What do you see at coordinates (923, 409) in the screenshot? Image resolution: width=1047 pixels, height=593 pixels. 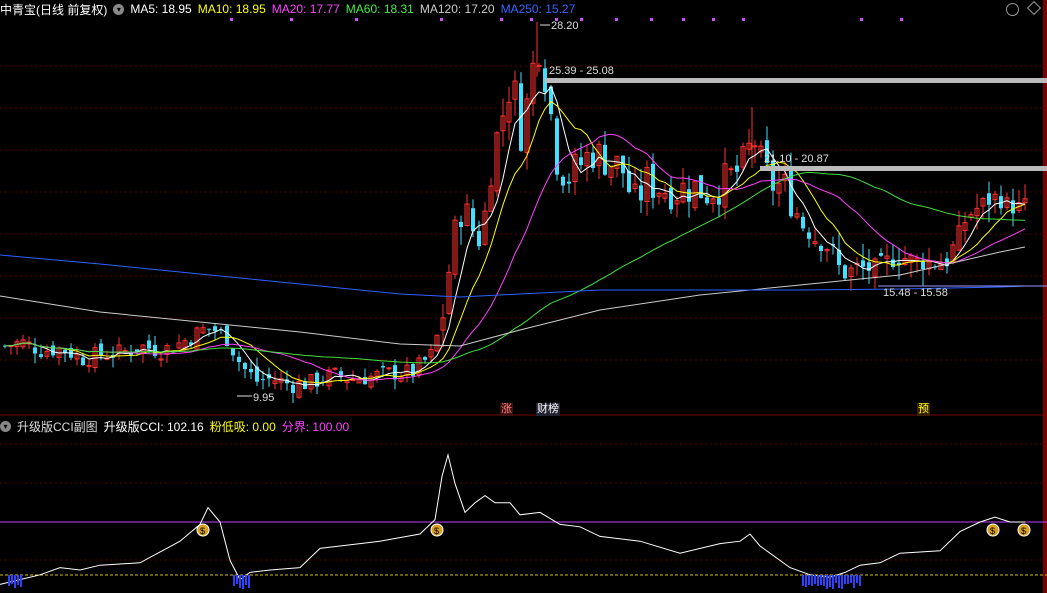 I see `forecast-tag: 预` at bounding box center [923, 409].